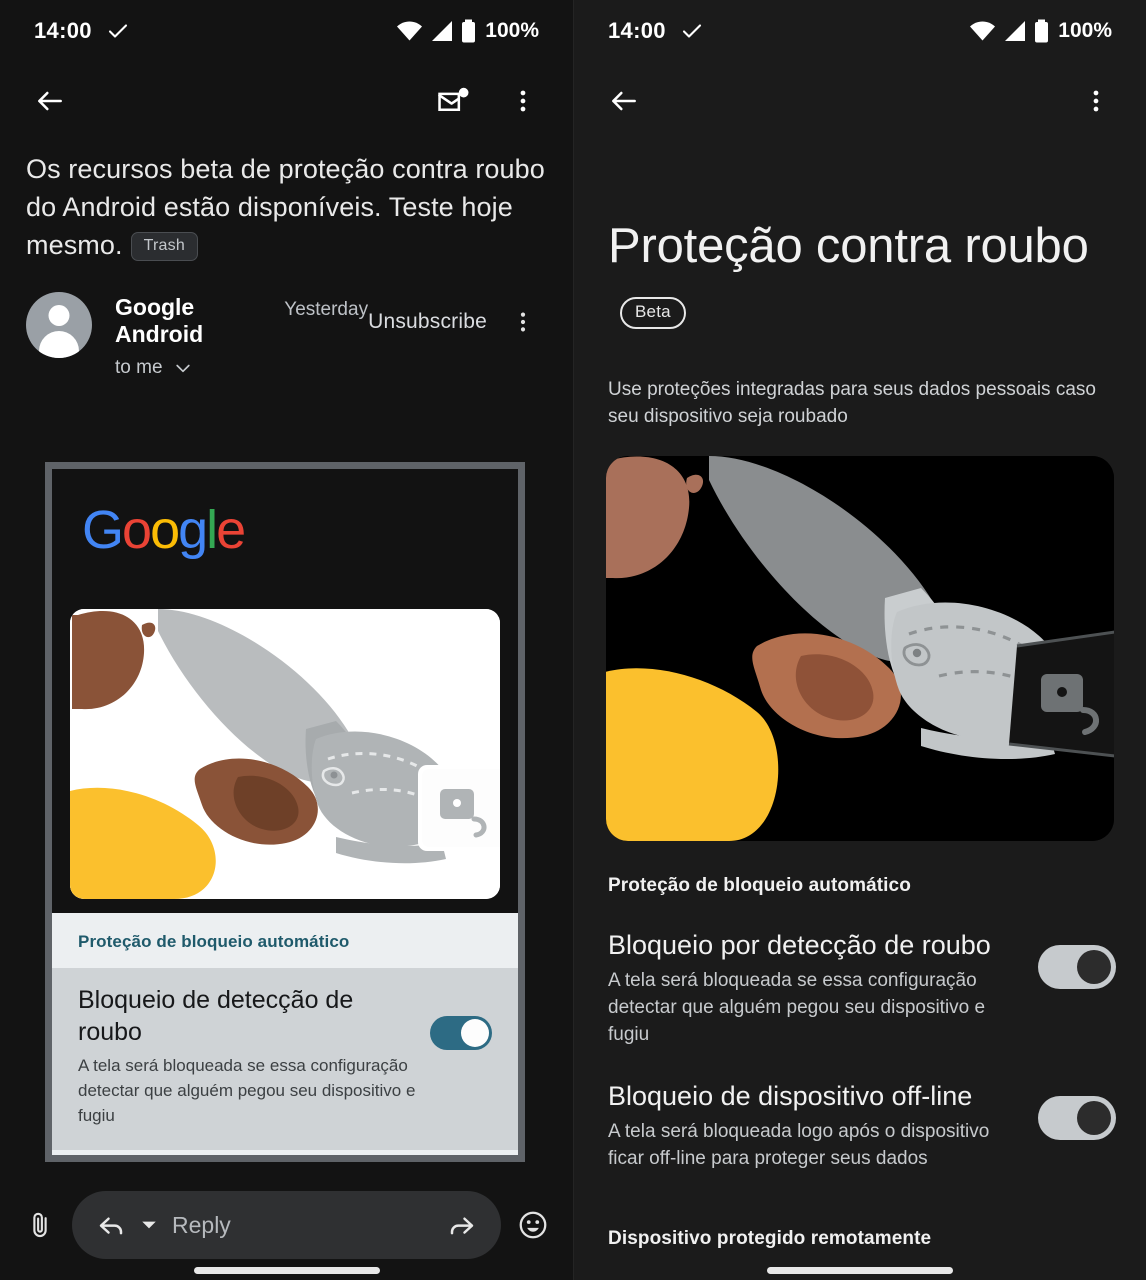 The height and width of the screenshot is (1280, 1146). I want to click on sender-meta: Google Android Yesterday to me, so click(241, 335).